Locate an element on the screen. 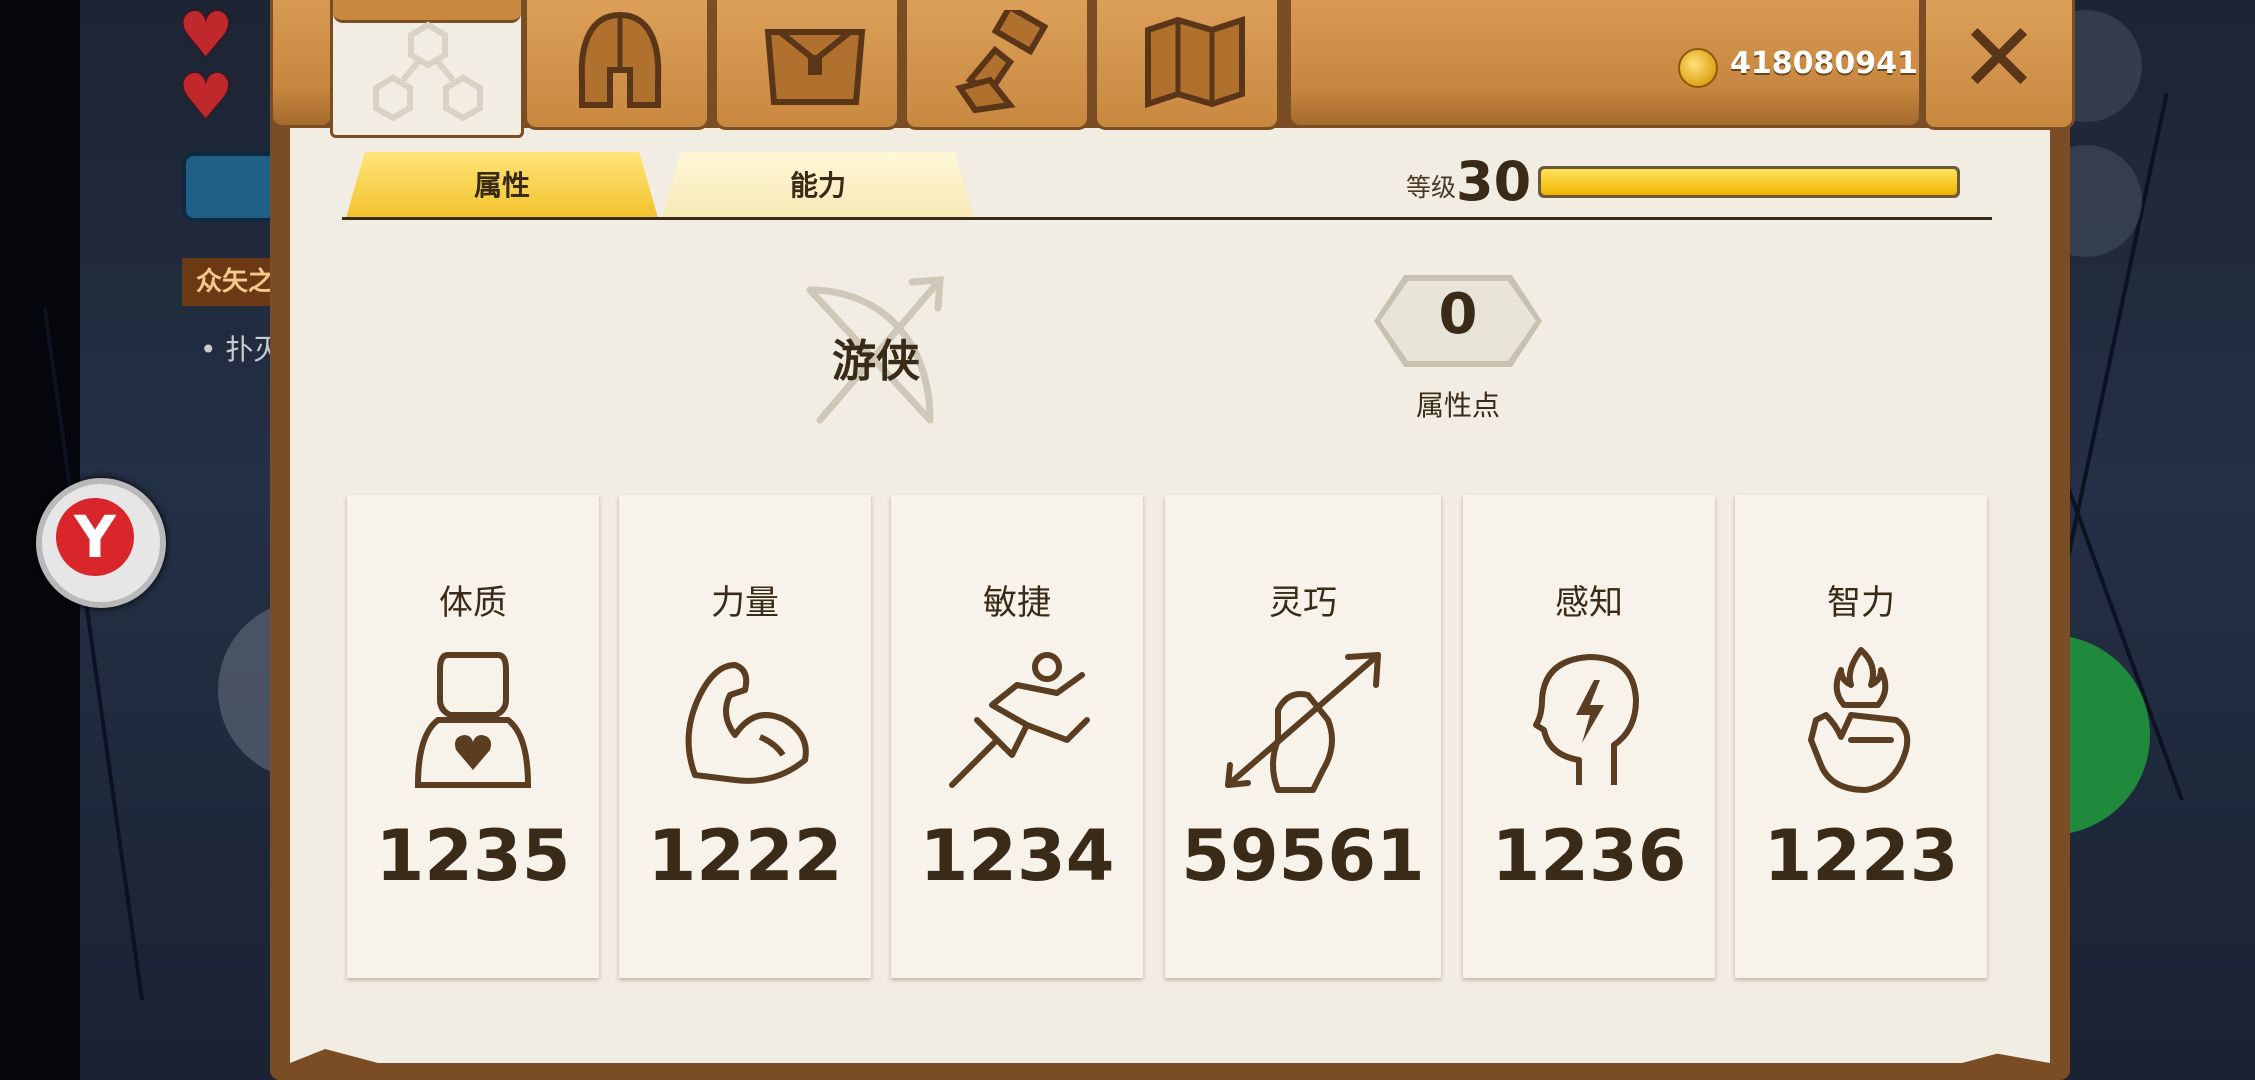 Image resolution: width=2255 pixels, height=1080 pixels. experience-bar is located at coordinates (1749, 182).